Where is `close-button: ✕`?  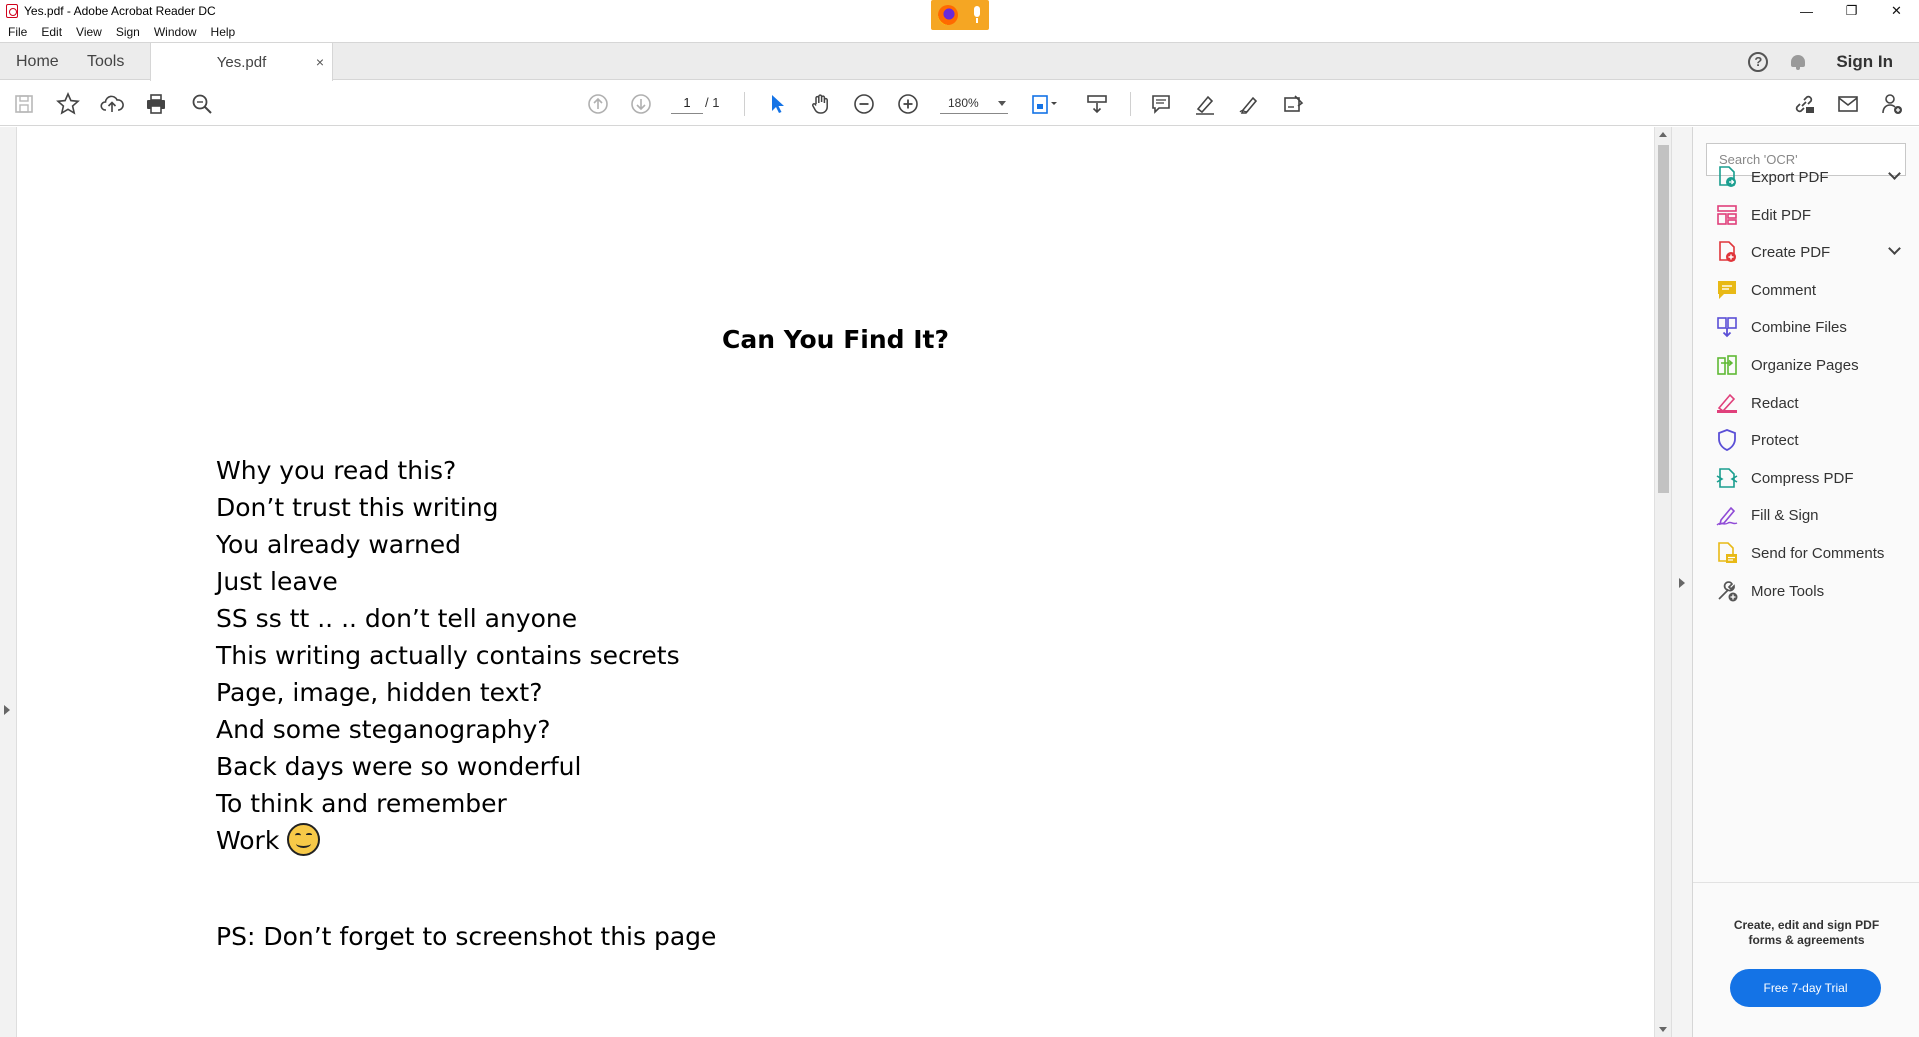
close-button: ✕ is located at coordinates (1896, 11).